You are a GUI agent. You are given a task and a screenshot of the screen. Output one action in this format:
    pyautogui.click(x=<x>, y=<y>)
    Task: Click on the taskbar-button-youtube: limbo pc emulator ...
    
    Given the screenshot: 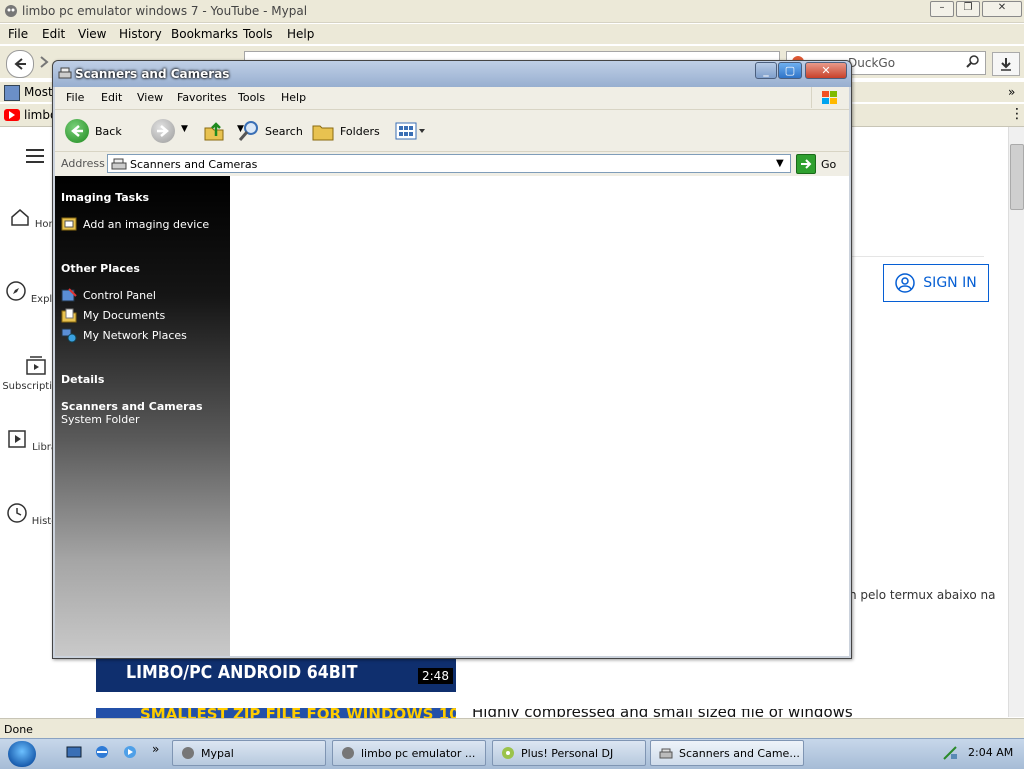 What is the action you would take?
    pyautogui.click(x=409, y=753)
    